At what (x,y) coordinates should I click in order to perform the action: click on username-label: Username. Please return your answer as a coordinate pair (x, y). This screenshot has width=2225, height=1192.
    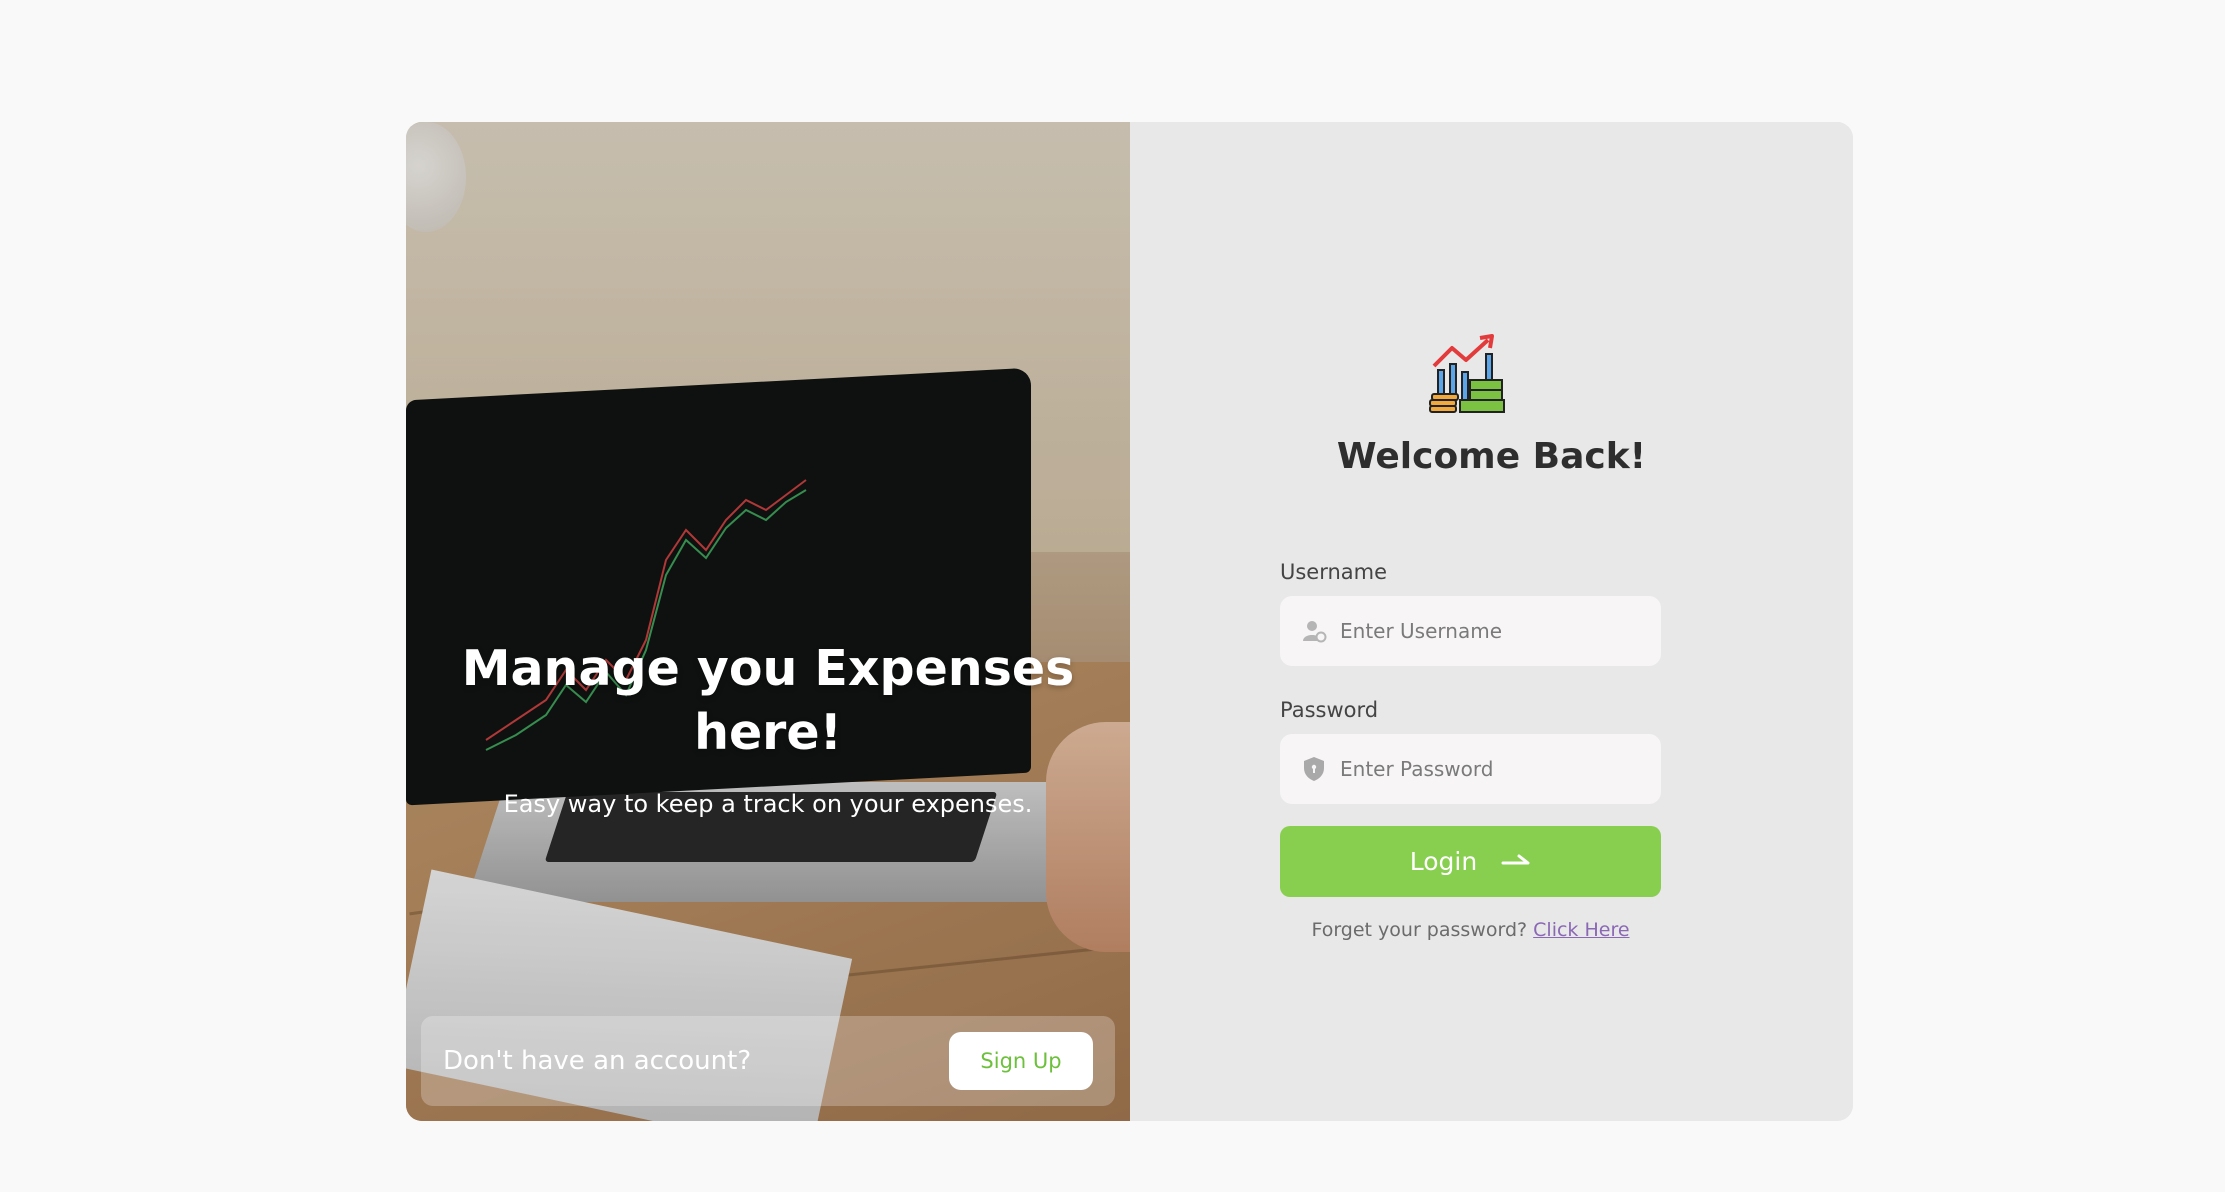
    Looking at the image, I should click on (1334, 572).